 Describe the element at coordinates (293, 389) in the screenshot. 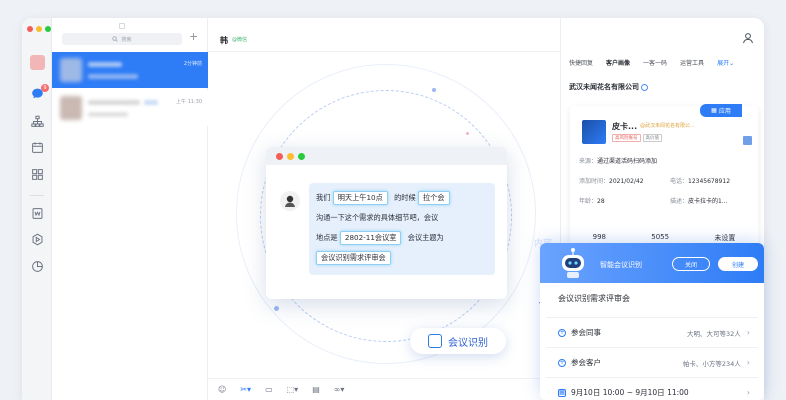

I see `screenshot-icon: ⬚▾` at that location.